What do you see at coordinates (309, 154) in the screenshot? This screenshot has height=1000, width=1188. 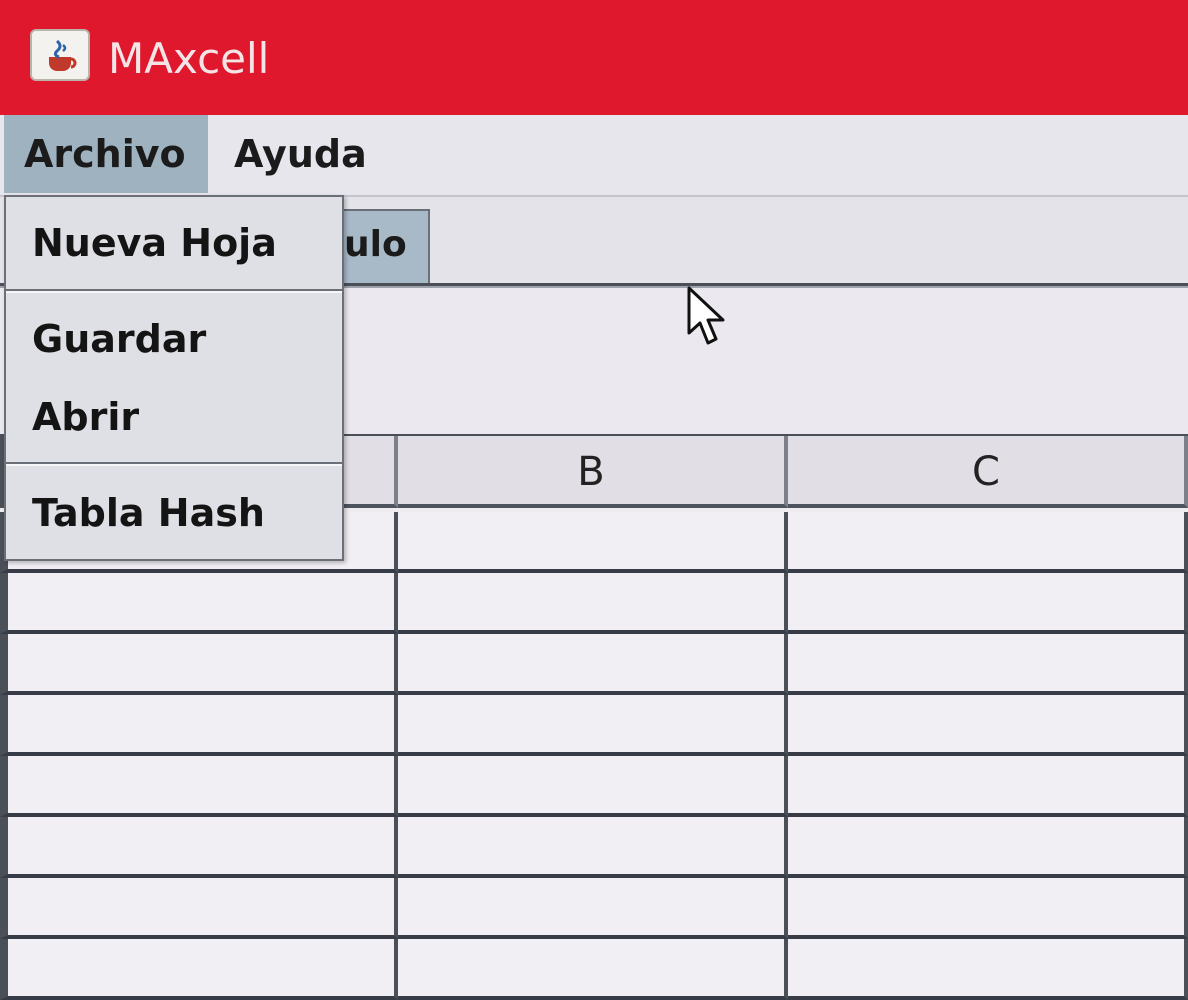 I see `menu-ayuda: Ayuda` at bounding box center [309, 154].